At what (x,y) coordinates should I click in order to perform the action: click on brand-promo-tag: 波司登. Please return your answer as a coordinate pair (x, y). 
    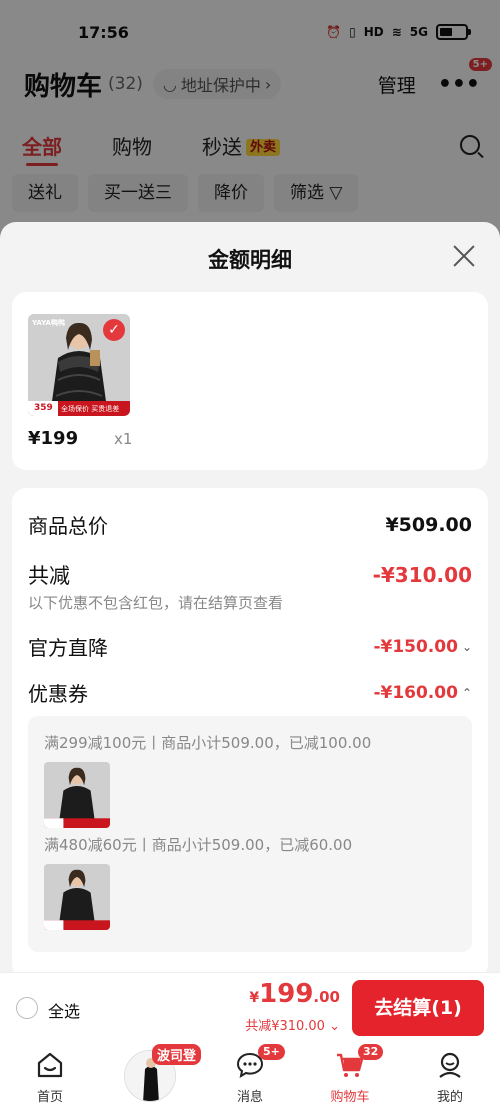
    Looking at the image, I should click on (177, 1054).